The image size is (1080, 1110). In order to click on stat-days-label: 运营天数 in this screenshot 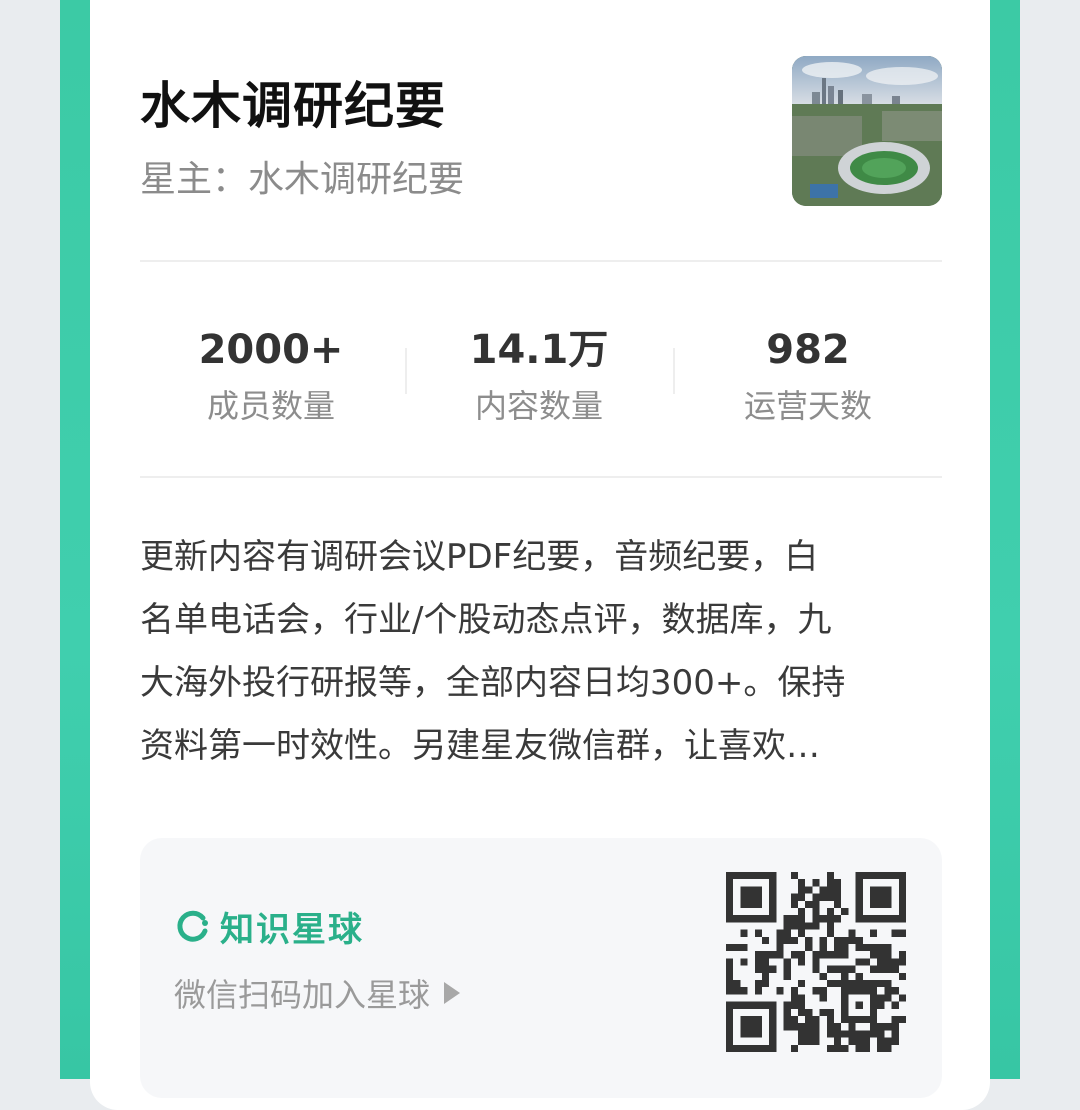, I will do `click(807, 406)`.